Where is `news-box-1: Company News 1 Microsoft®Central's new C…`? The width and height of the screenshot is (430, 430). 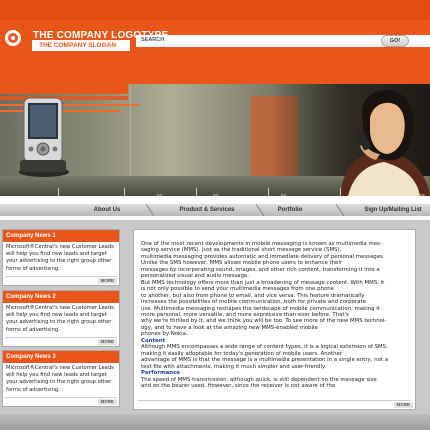
news-box-1: Company News 1 Microsoft®Central's new C… is located at coordinates (61, 257).